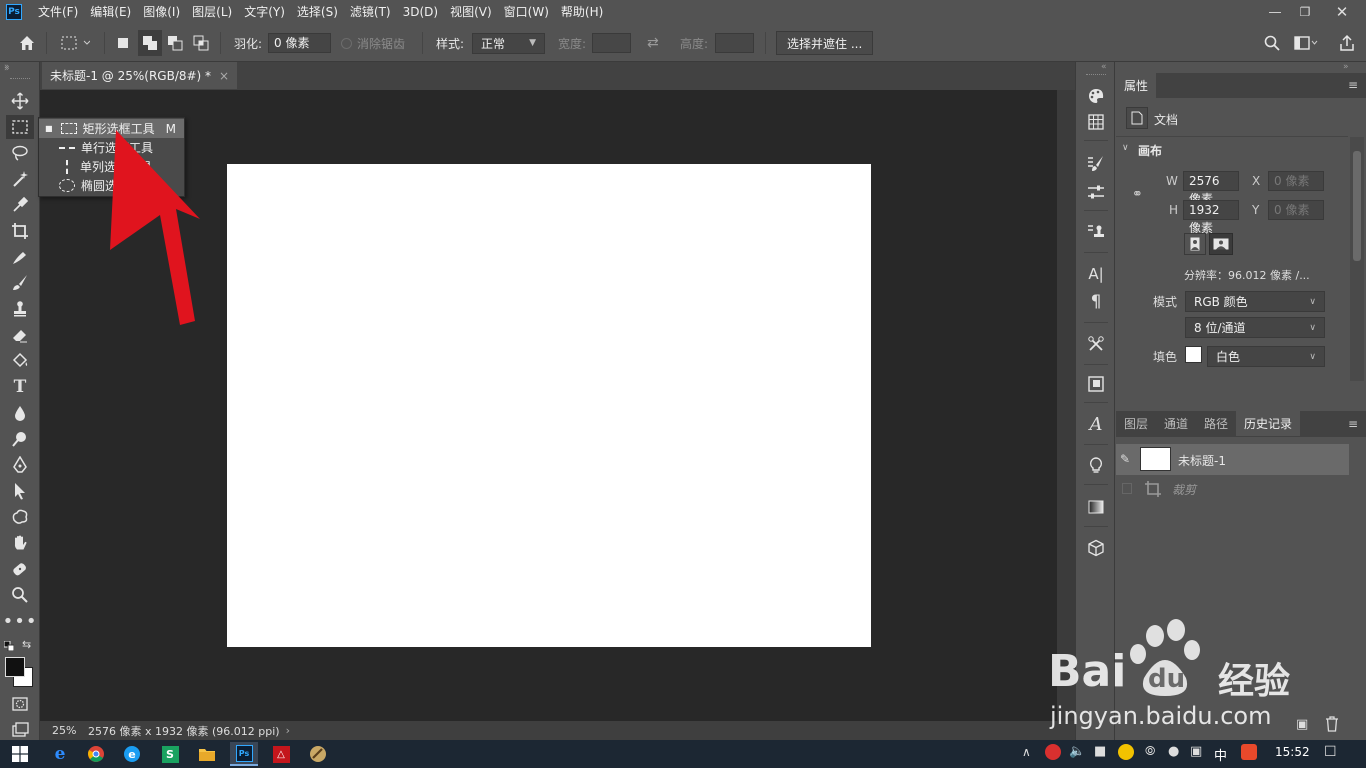 This screenshot has width=1366, height=768. Describe the element at coordinates (1255, 301) in the screenshot. I see `color-mode-dropdown: RGB 颜色 ∨` at that location.